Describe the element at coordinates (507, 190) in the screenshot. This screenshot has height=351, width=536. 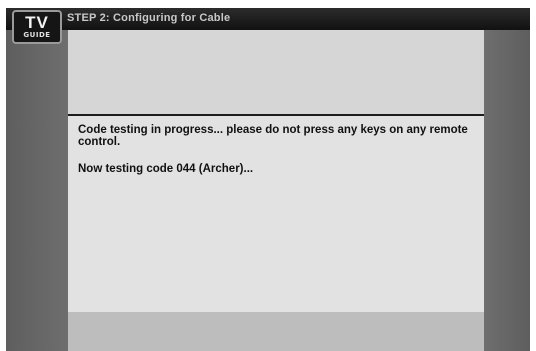
I see `right-margin-panel` at that location.